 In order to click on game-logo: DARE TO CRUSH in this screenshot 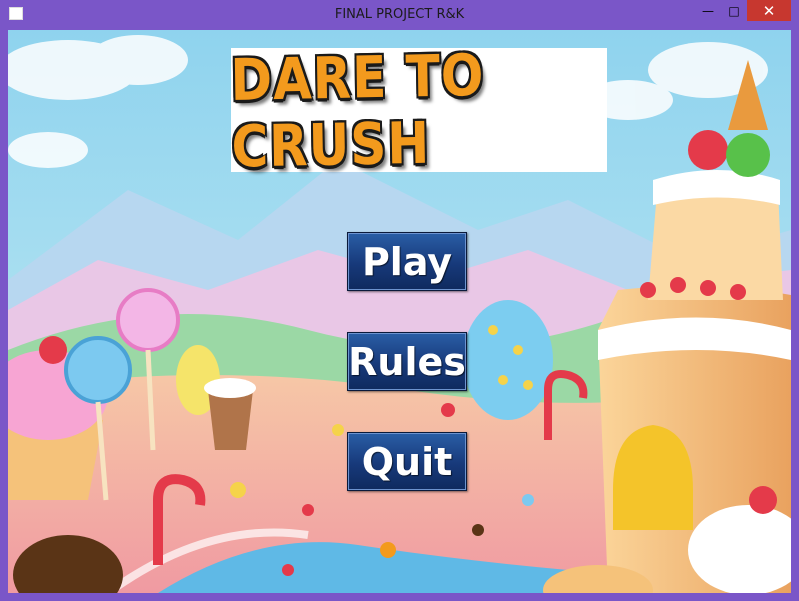, I will do `click(418, 111)`.